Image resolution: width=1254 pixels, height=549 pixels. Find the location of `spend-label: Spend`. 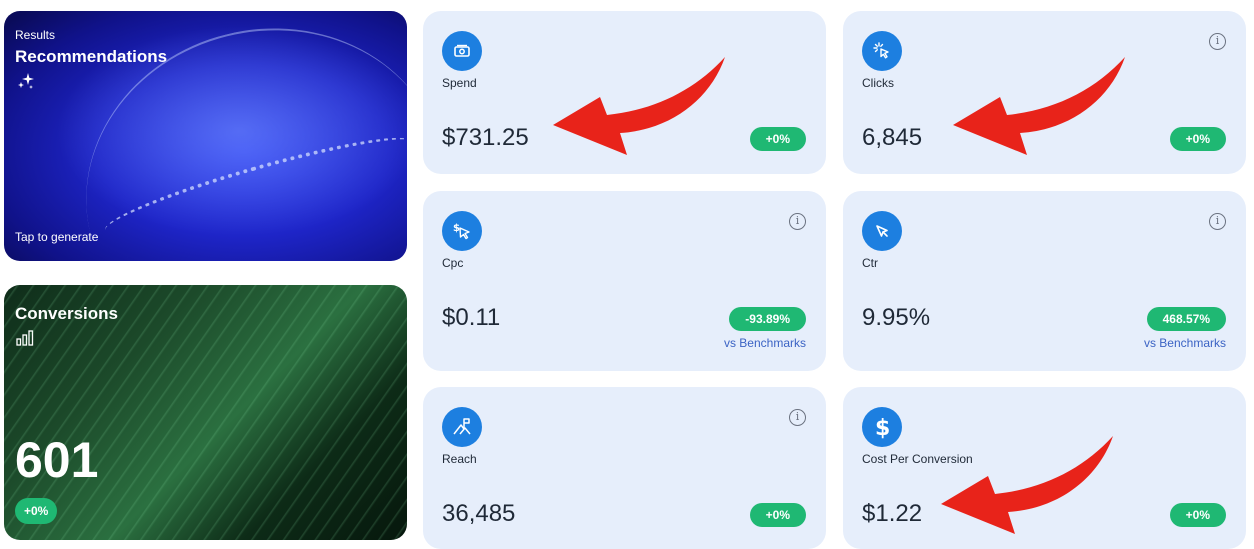

spend-label: Spend is located at coordinates (459, 83).